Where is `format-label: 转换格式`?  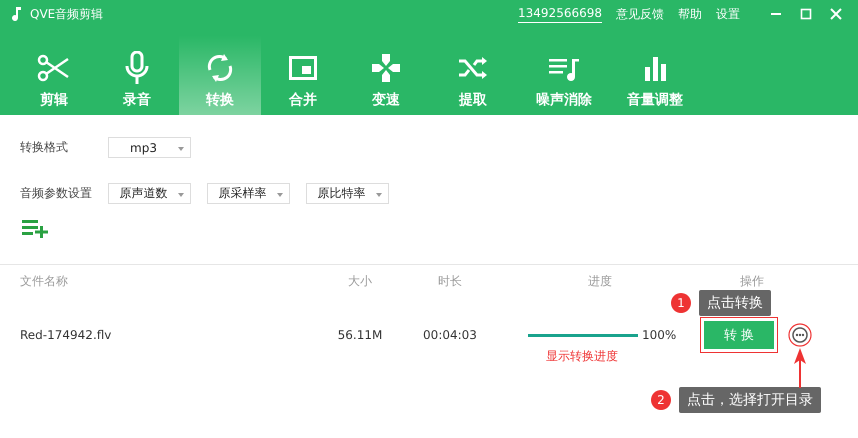 format-label: 转换格式 is located at coordinates (44, 147).